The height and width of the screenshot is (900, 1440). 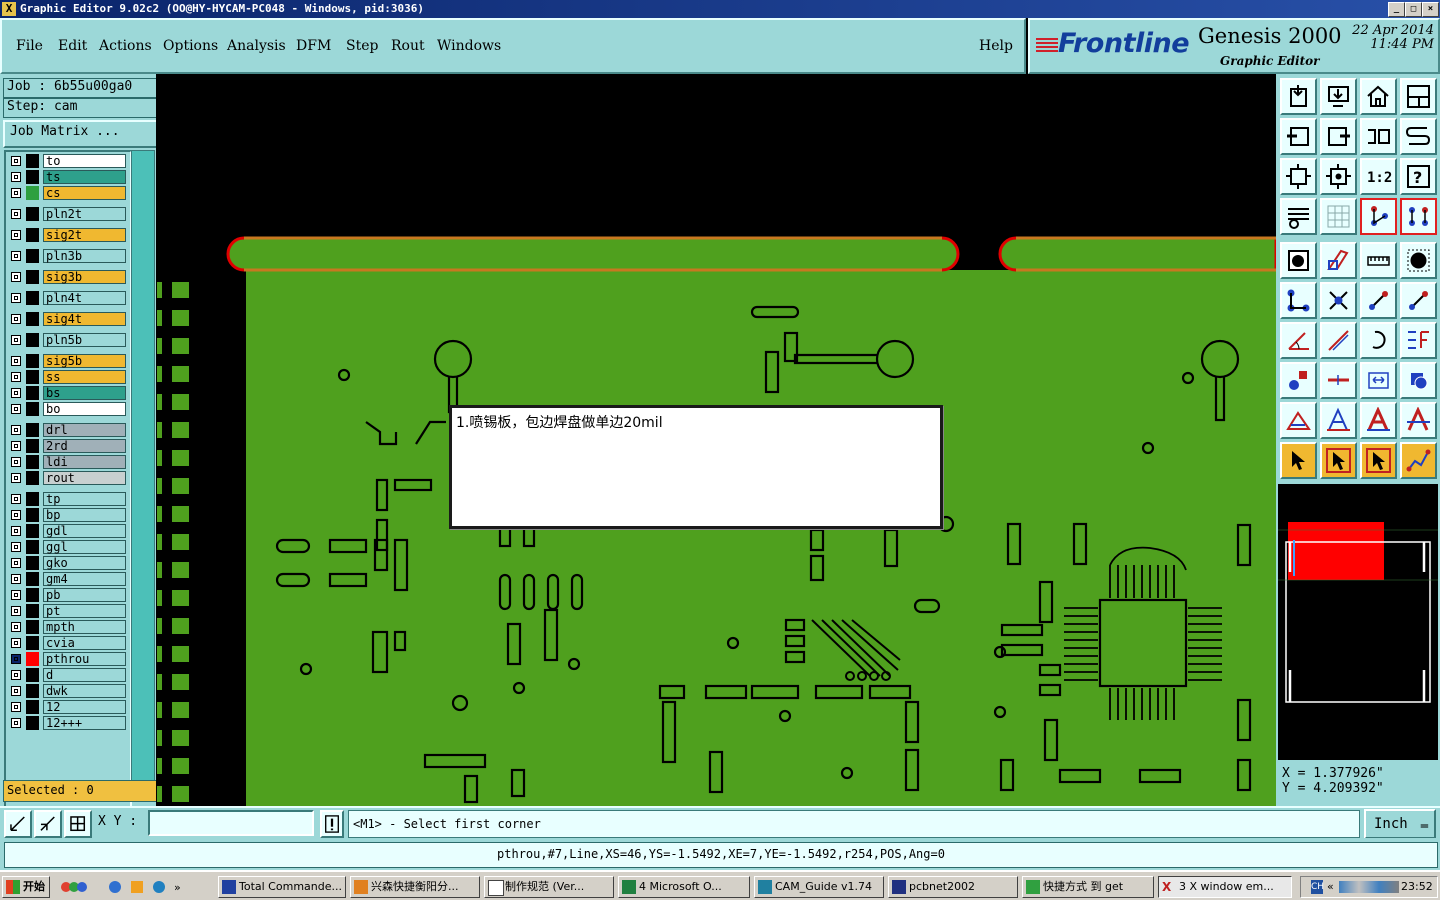 I want to click on layer-name: to, so click(x=84, y=161).